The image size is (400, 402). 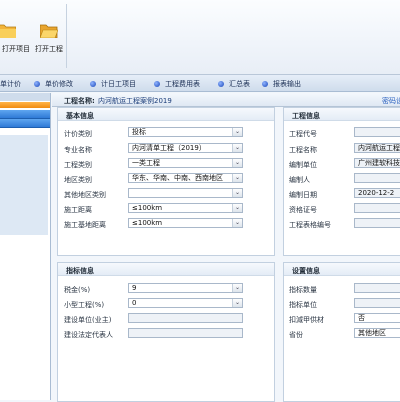 What do you see at coordinates (134, 303) in the screenshot?
I see `select-value: 0` at bounding box center [134, 303].